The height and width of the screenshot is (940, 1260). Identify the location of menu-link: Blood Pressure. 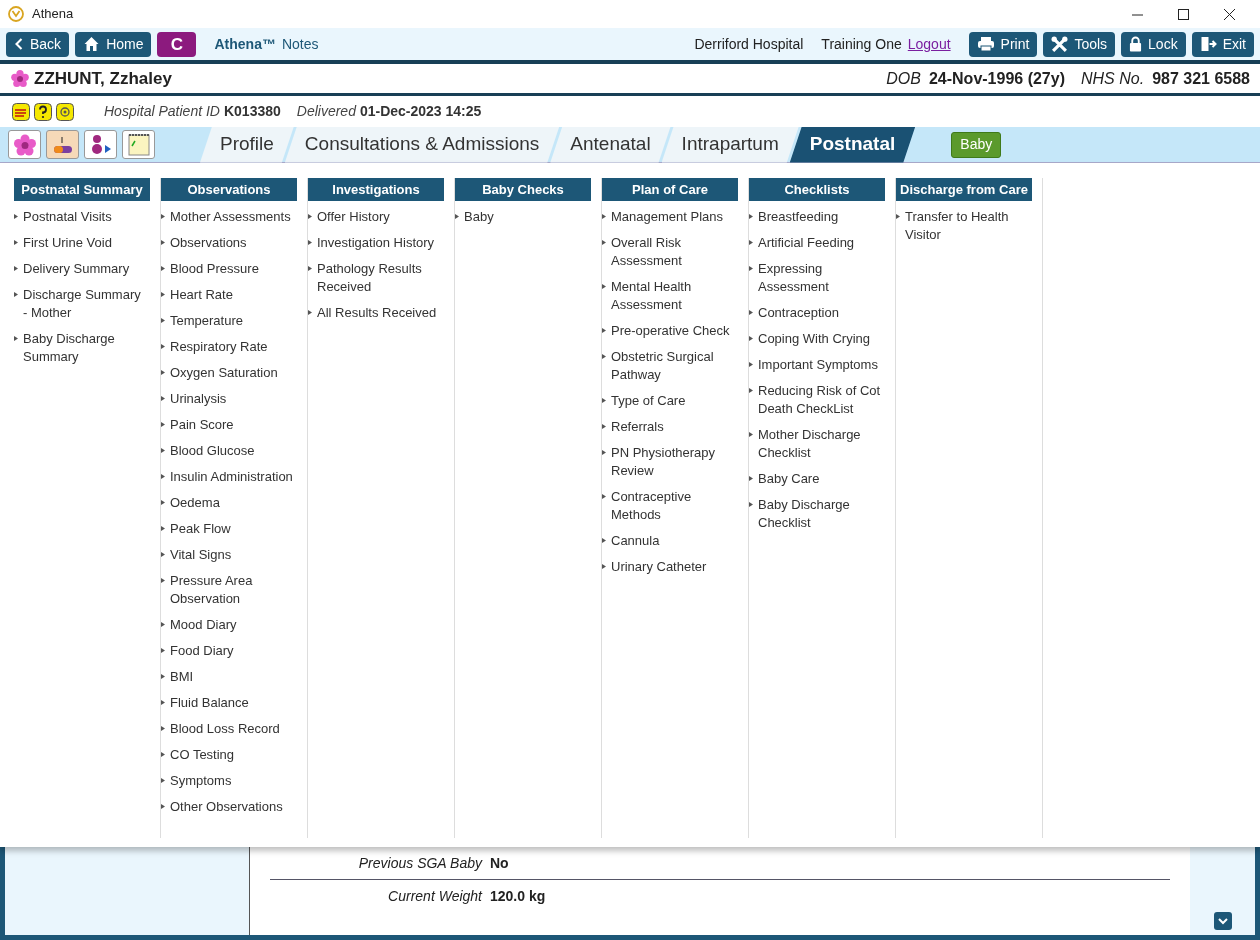
(232, 269).